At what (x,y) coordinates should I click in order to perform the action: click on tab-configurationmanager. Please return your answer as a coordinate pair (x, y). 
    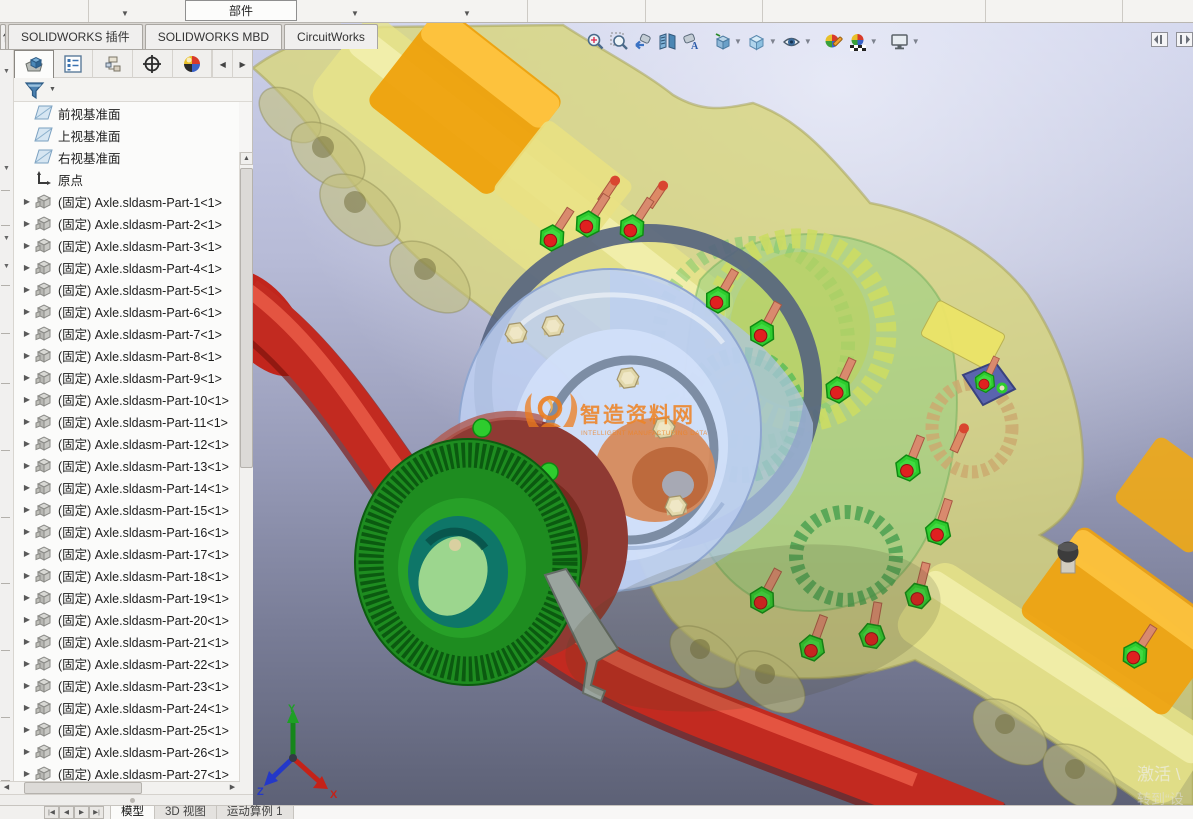
    Looking at the image, I should click on (113, 64).